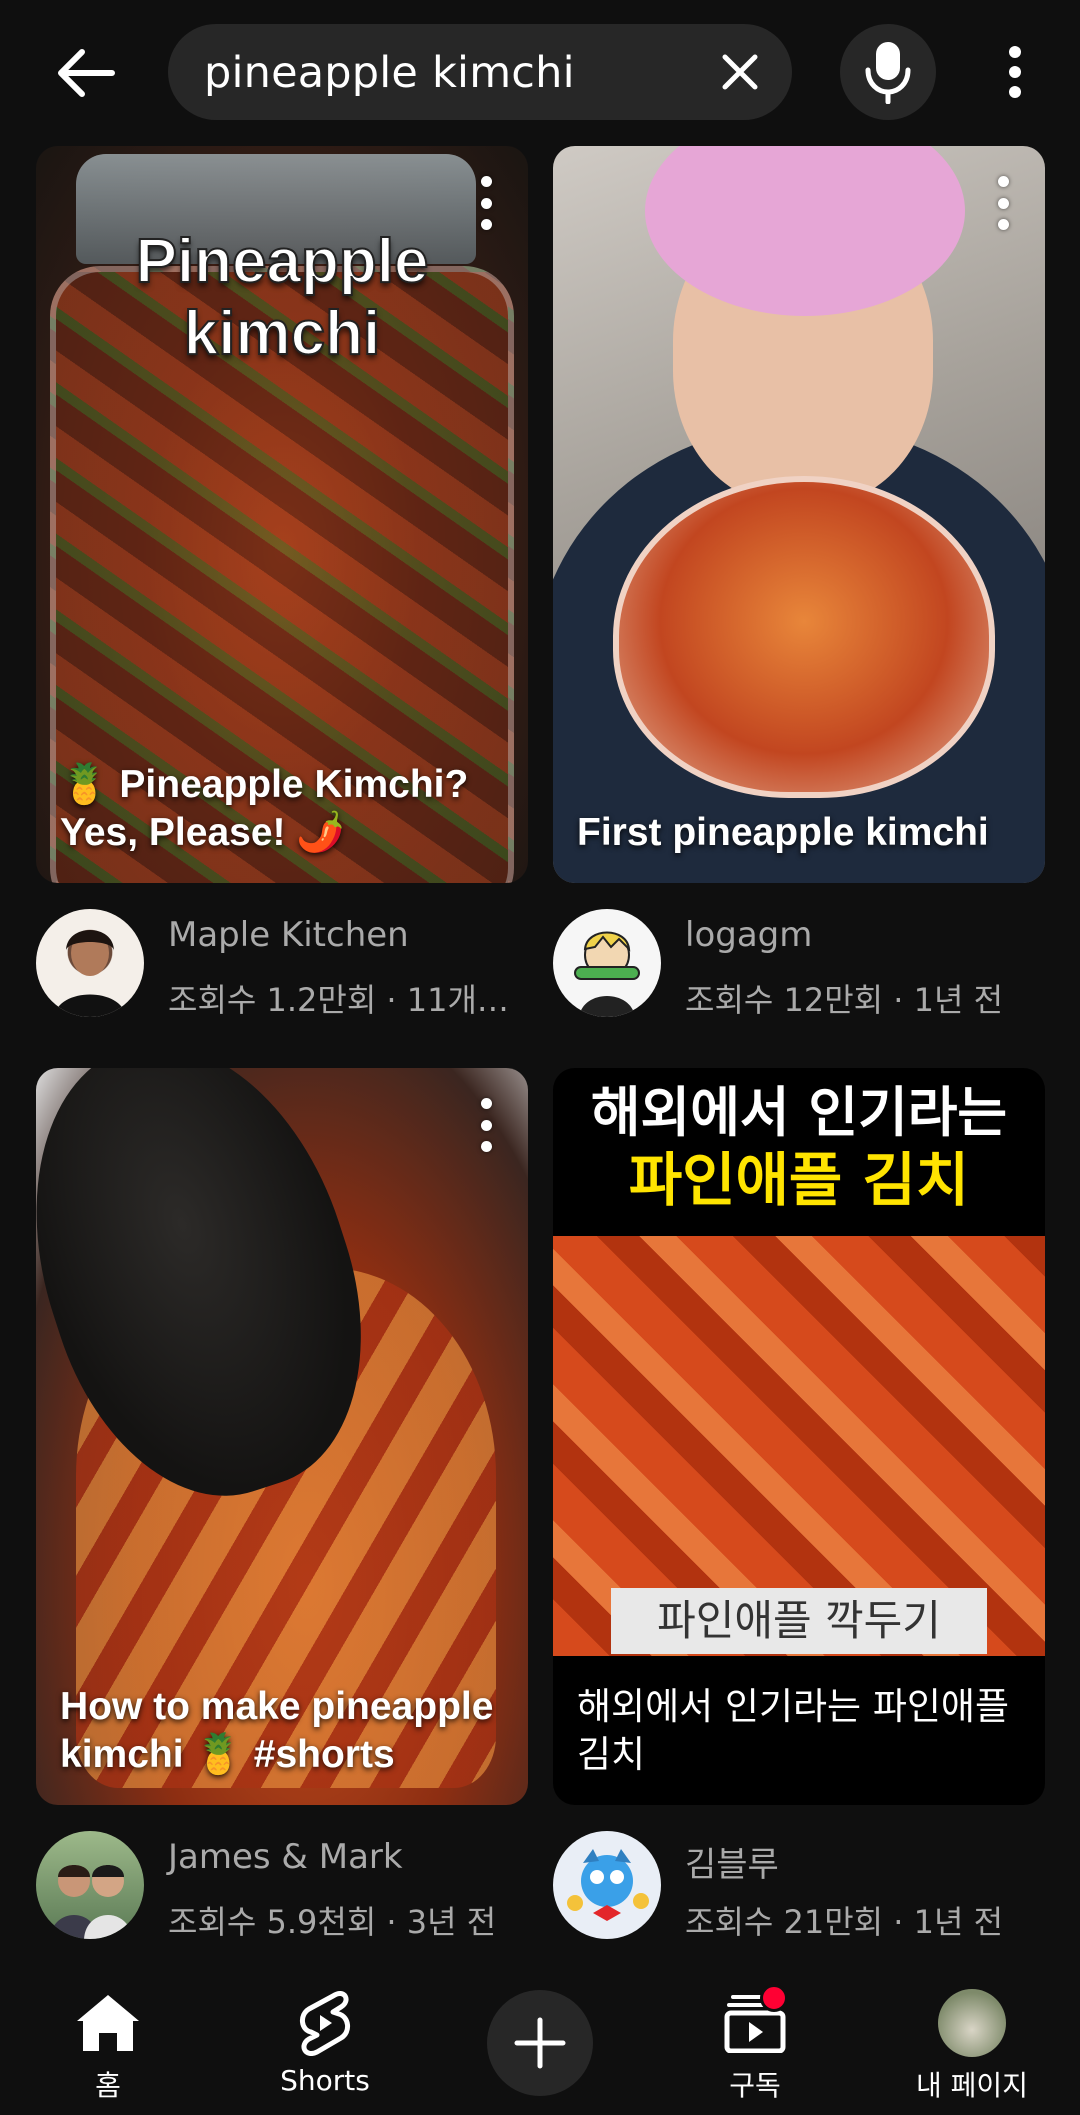  I want to click on bottom-navigation: 홈 Shorts 구독 내 페이지, so click(540, 2040).